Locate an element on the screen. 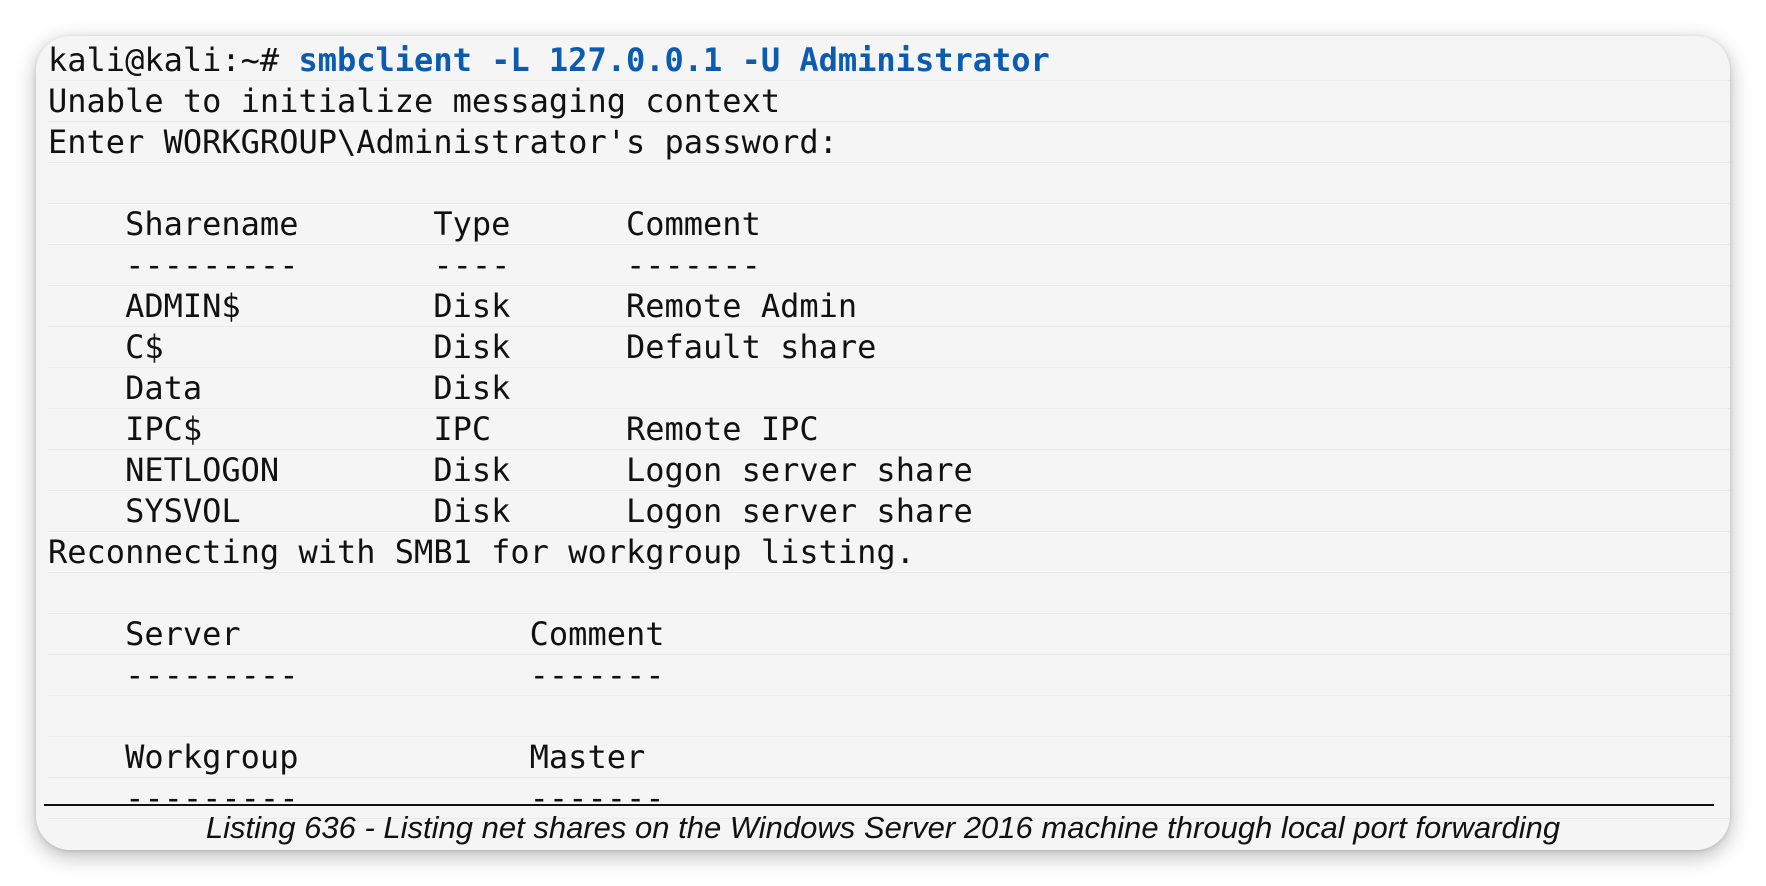  caption-divider is located at coordinates (879, 805).